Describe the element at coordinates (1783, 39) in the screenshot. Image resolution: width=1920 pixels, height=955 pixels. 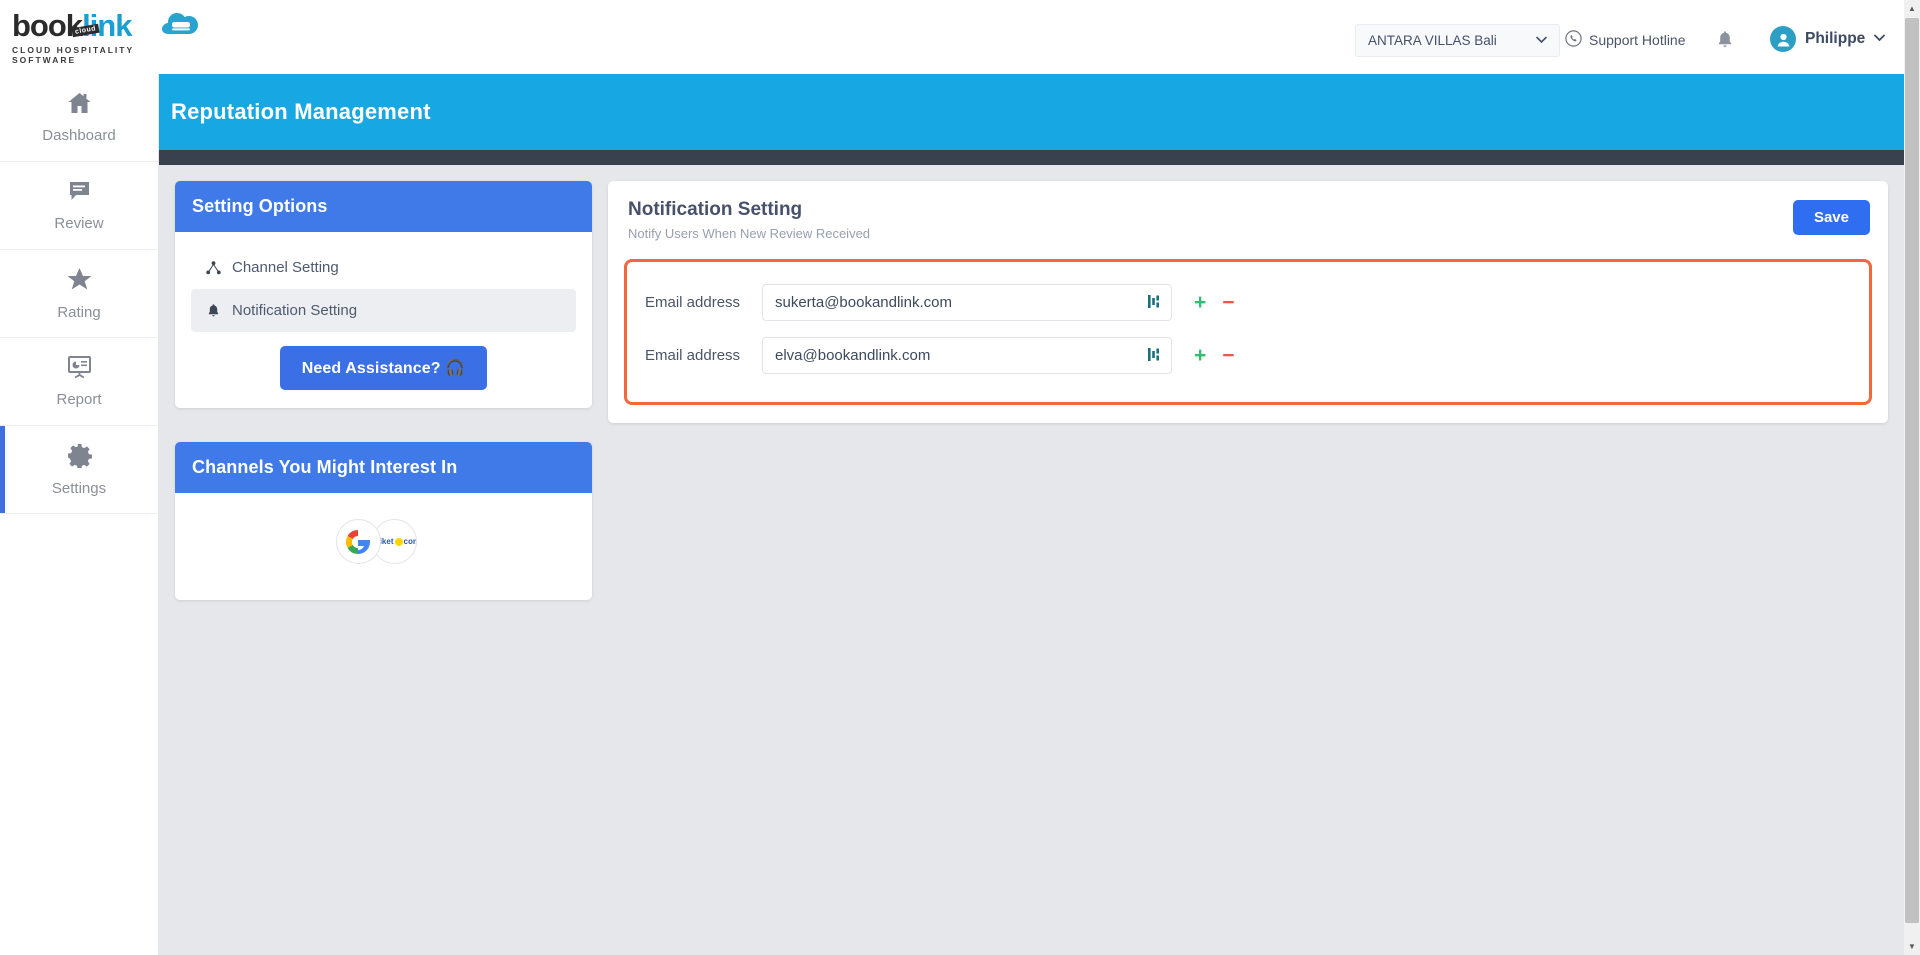
I see `avatar` at that location.